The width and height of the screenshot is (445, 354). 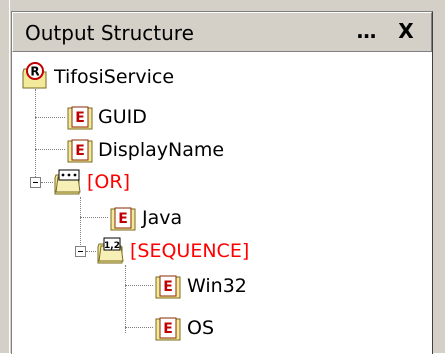 What do you see at coordinates (406, 32) in the screenshot?
I see `close-button: X` at bounding box center [406, 32].